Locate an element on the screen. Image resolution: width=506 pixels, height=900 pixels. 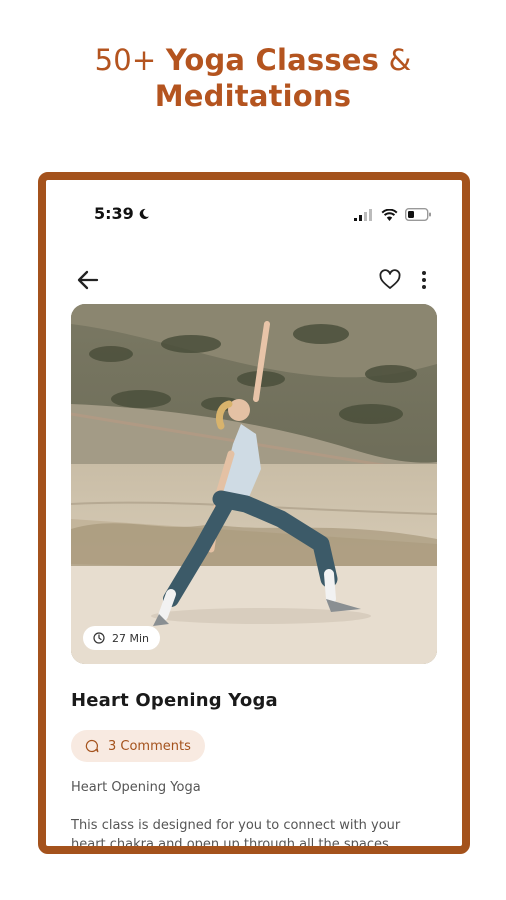
more-options-button is located at coordinates (424, 280).